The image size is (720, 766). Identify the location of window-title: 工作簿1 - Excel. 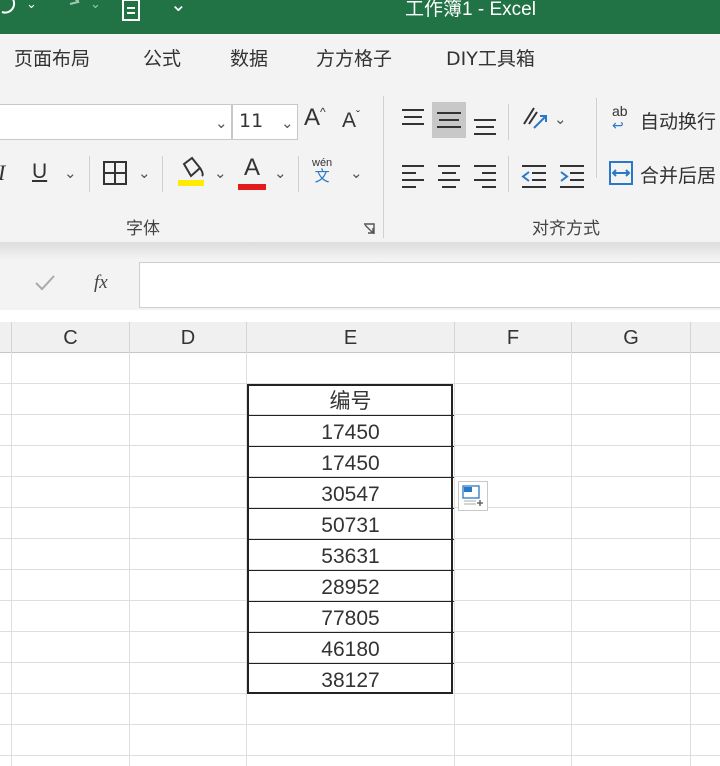
(470, 10).